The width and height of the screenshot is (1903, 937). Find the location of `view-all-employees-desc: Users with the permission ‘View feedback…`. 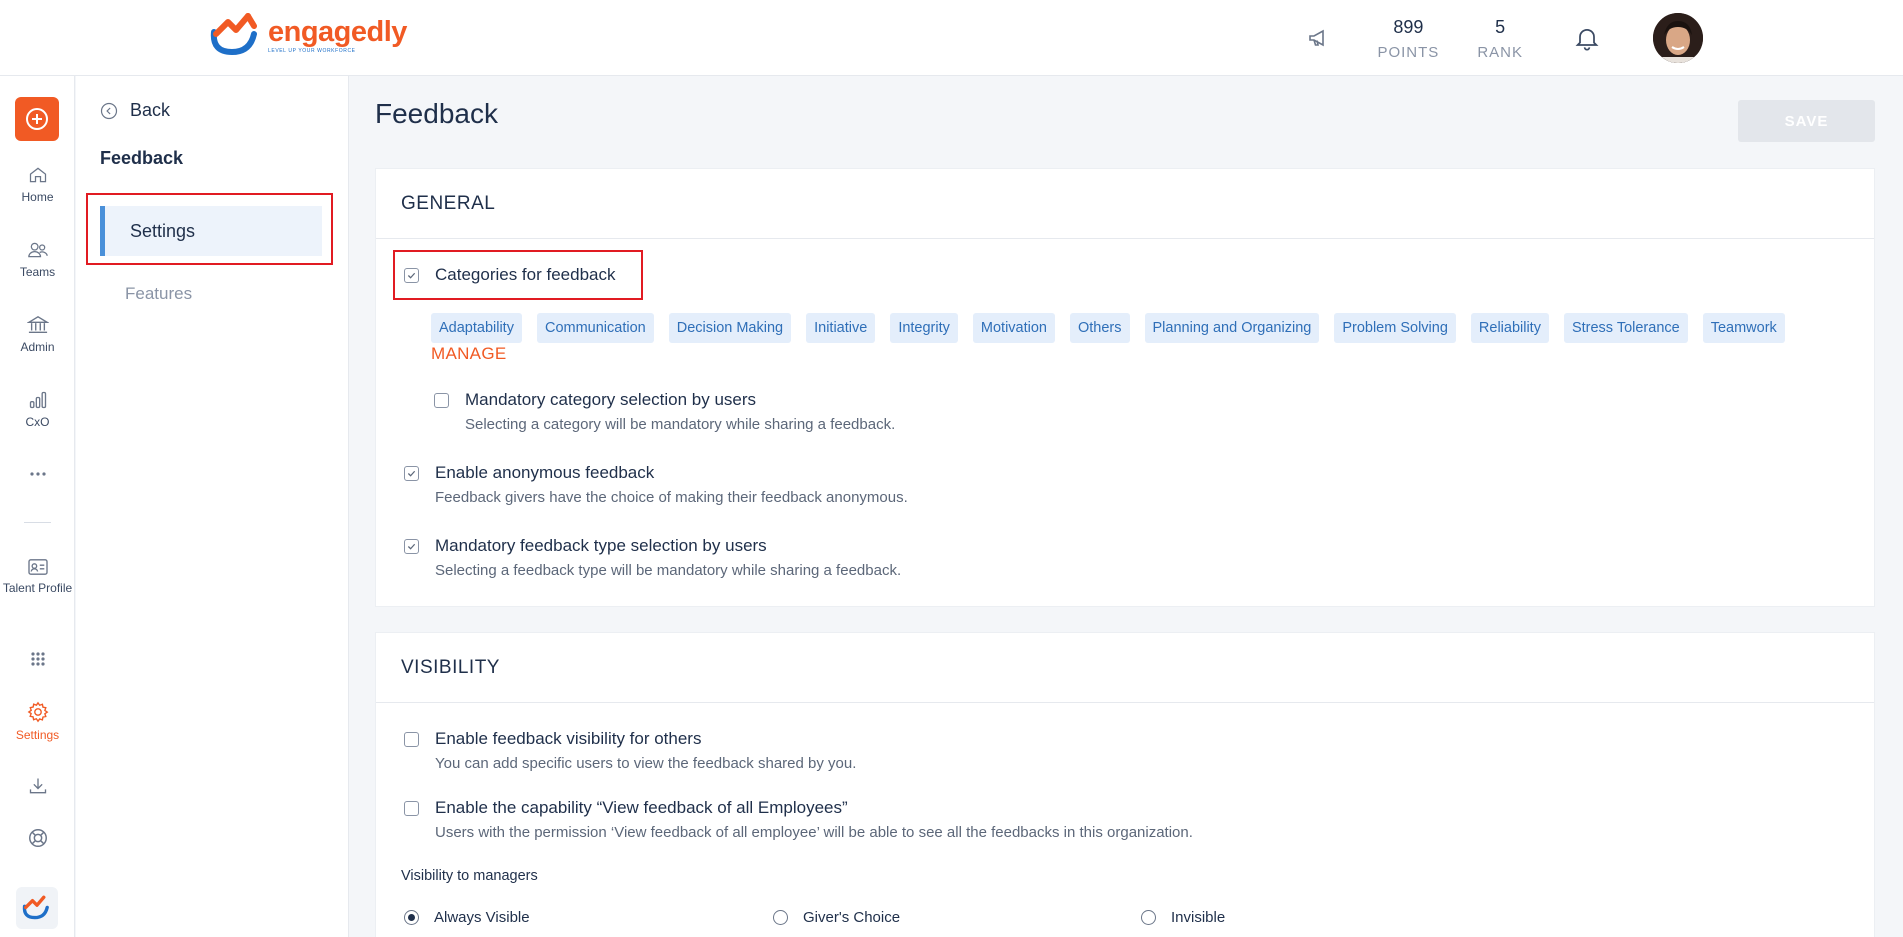

view-all-employees-desc: Users with the permission ‘View feedback… is located at coordinates (814, 832).